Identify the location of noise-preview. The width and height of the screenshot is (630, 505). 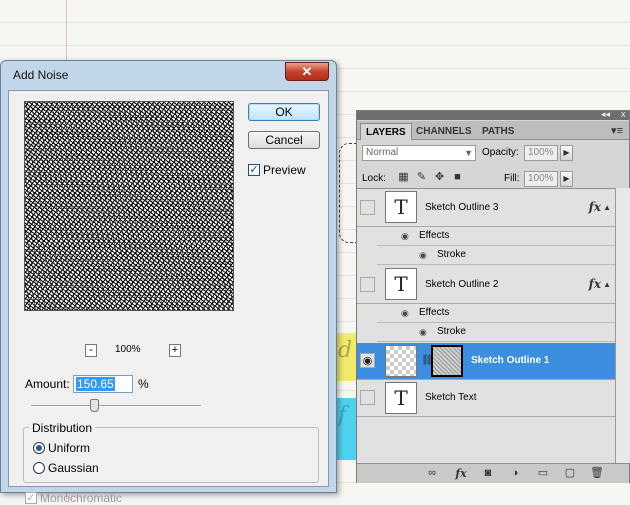
(129, 206).